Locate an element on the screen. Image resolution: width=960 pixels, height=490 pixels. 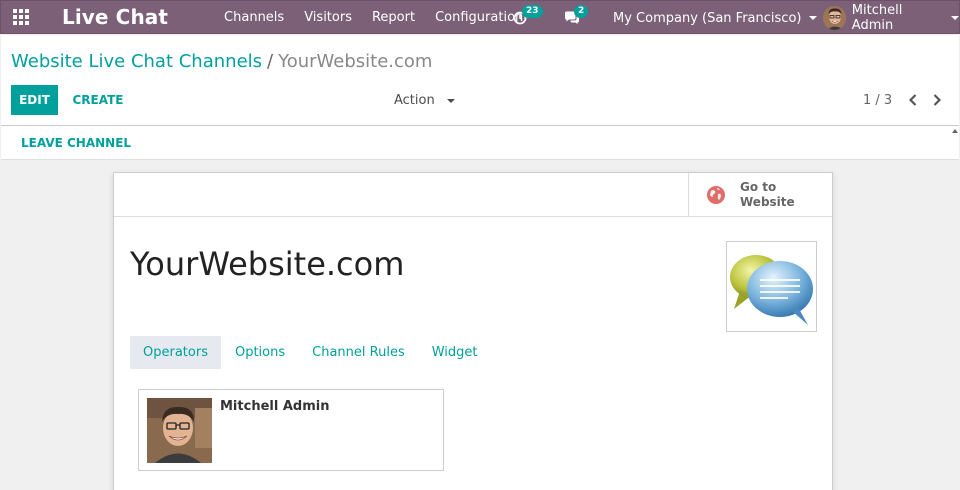
form-statusbar: LEAVE CHANNEL is located at coordinates (480, 143).